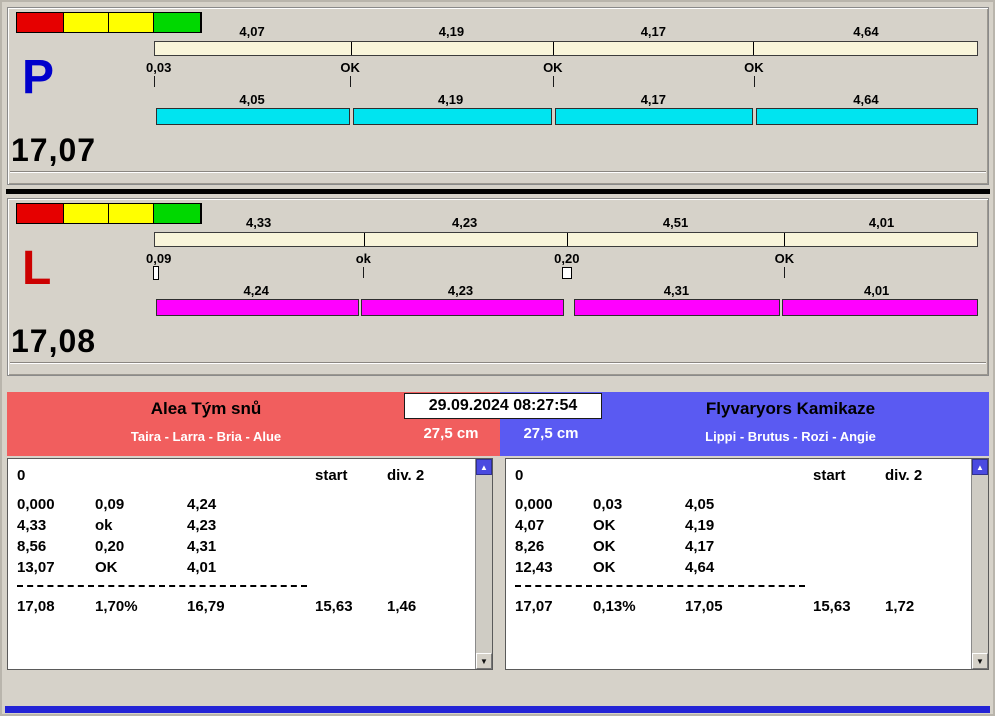 This screenshot has height=716, width=995. What do you see at coordinates (451, 31) in the screenshot?
I see `split-time-label: 4,19` at bounding box center [451, 31].